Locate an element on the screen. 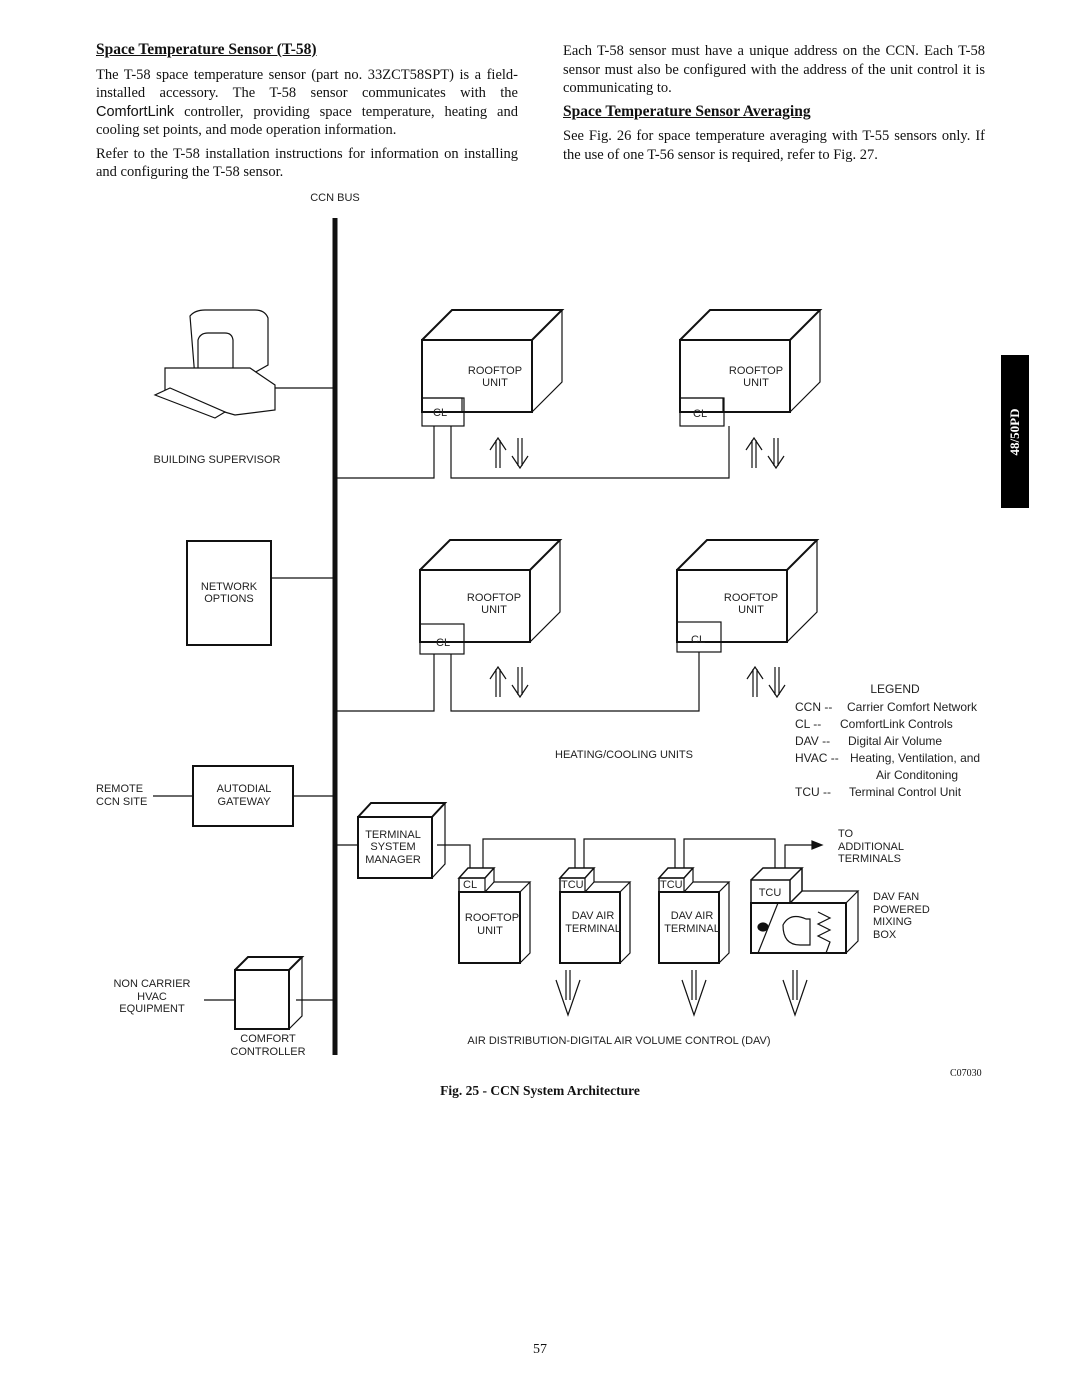  comfort-controller is located at coordinates (269, 993).